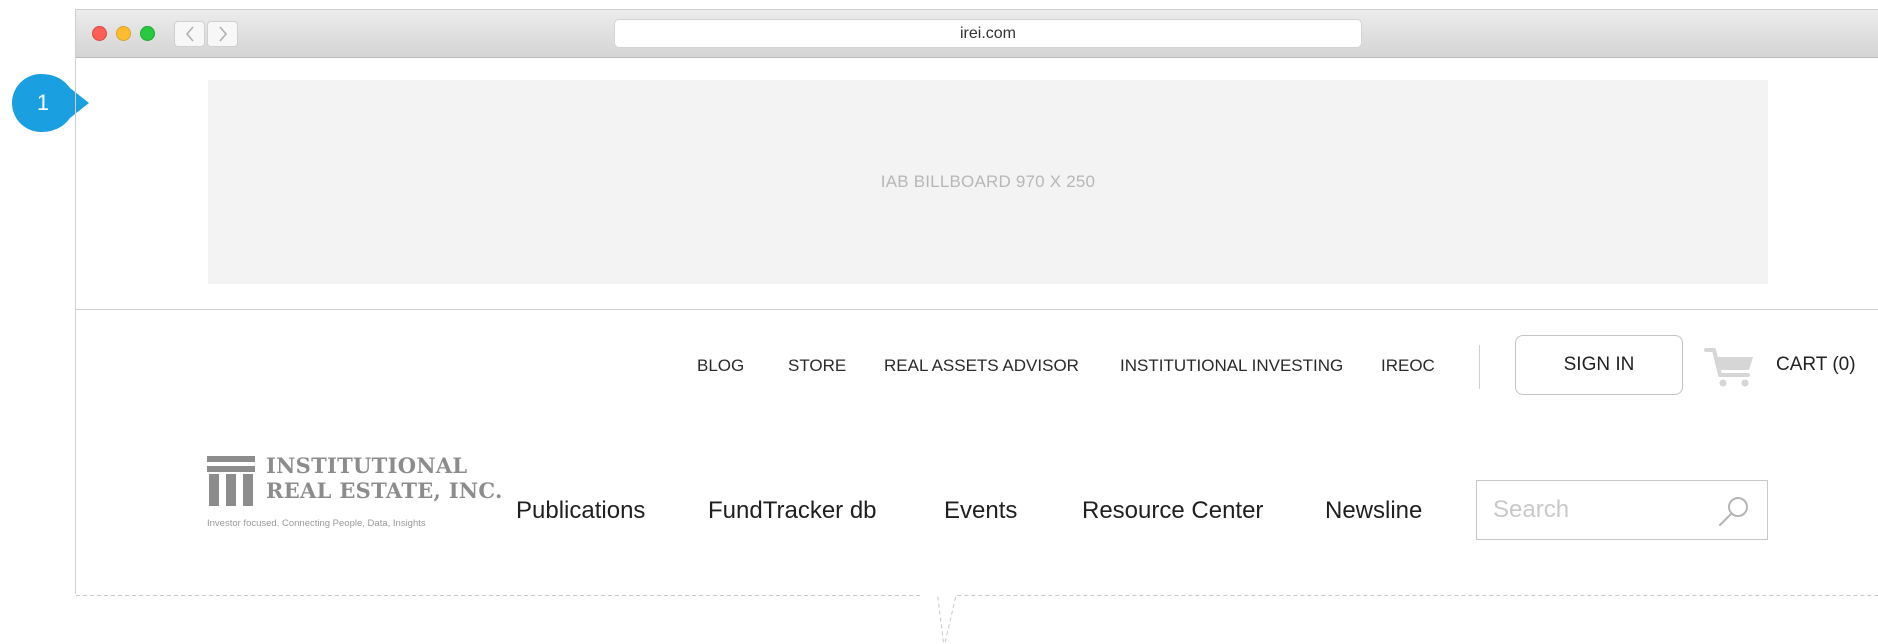 This screenshot has height=644, width=1878. What do you see at coordinates (1734, 511) in the screenshot?
I see `search-icon` at bounding box center [1734, 511].